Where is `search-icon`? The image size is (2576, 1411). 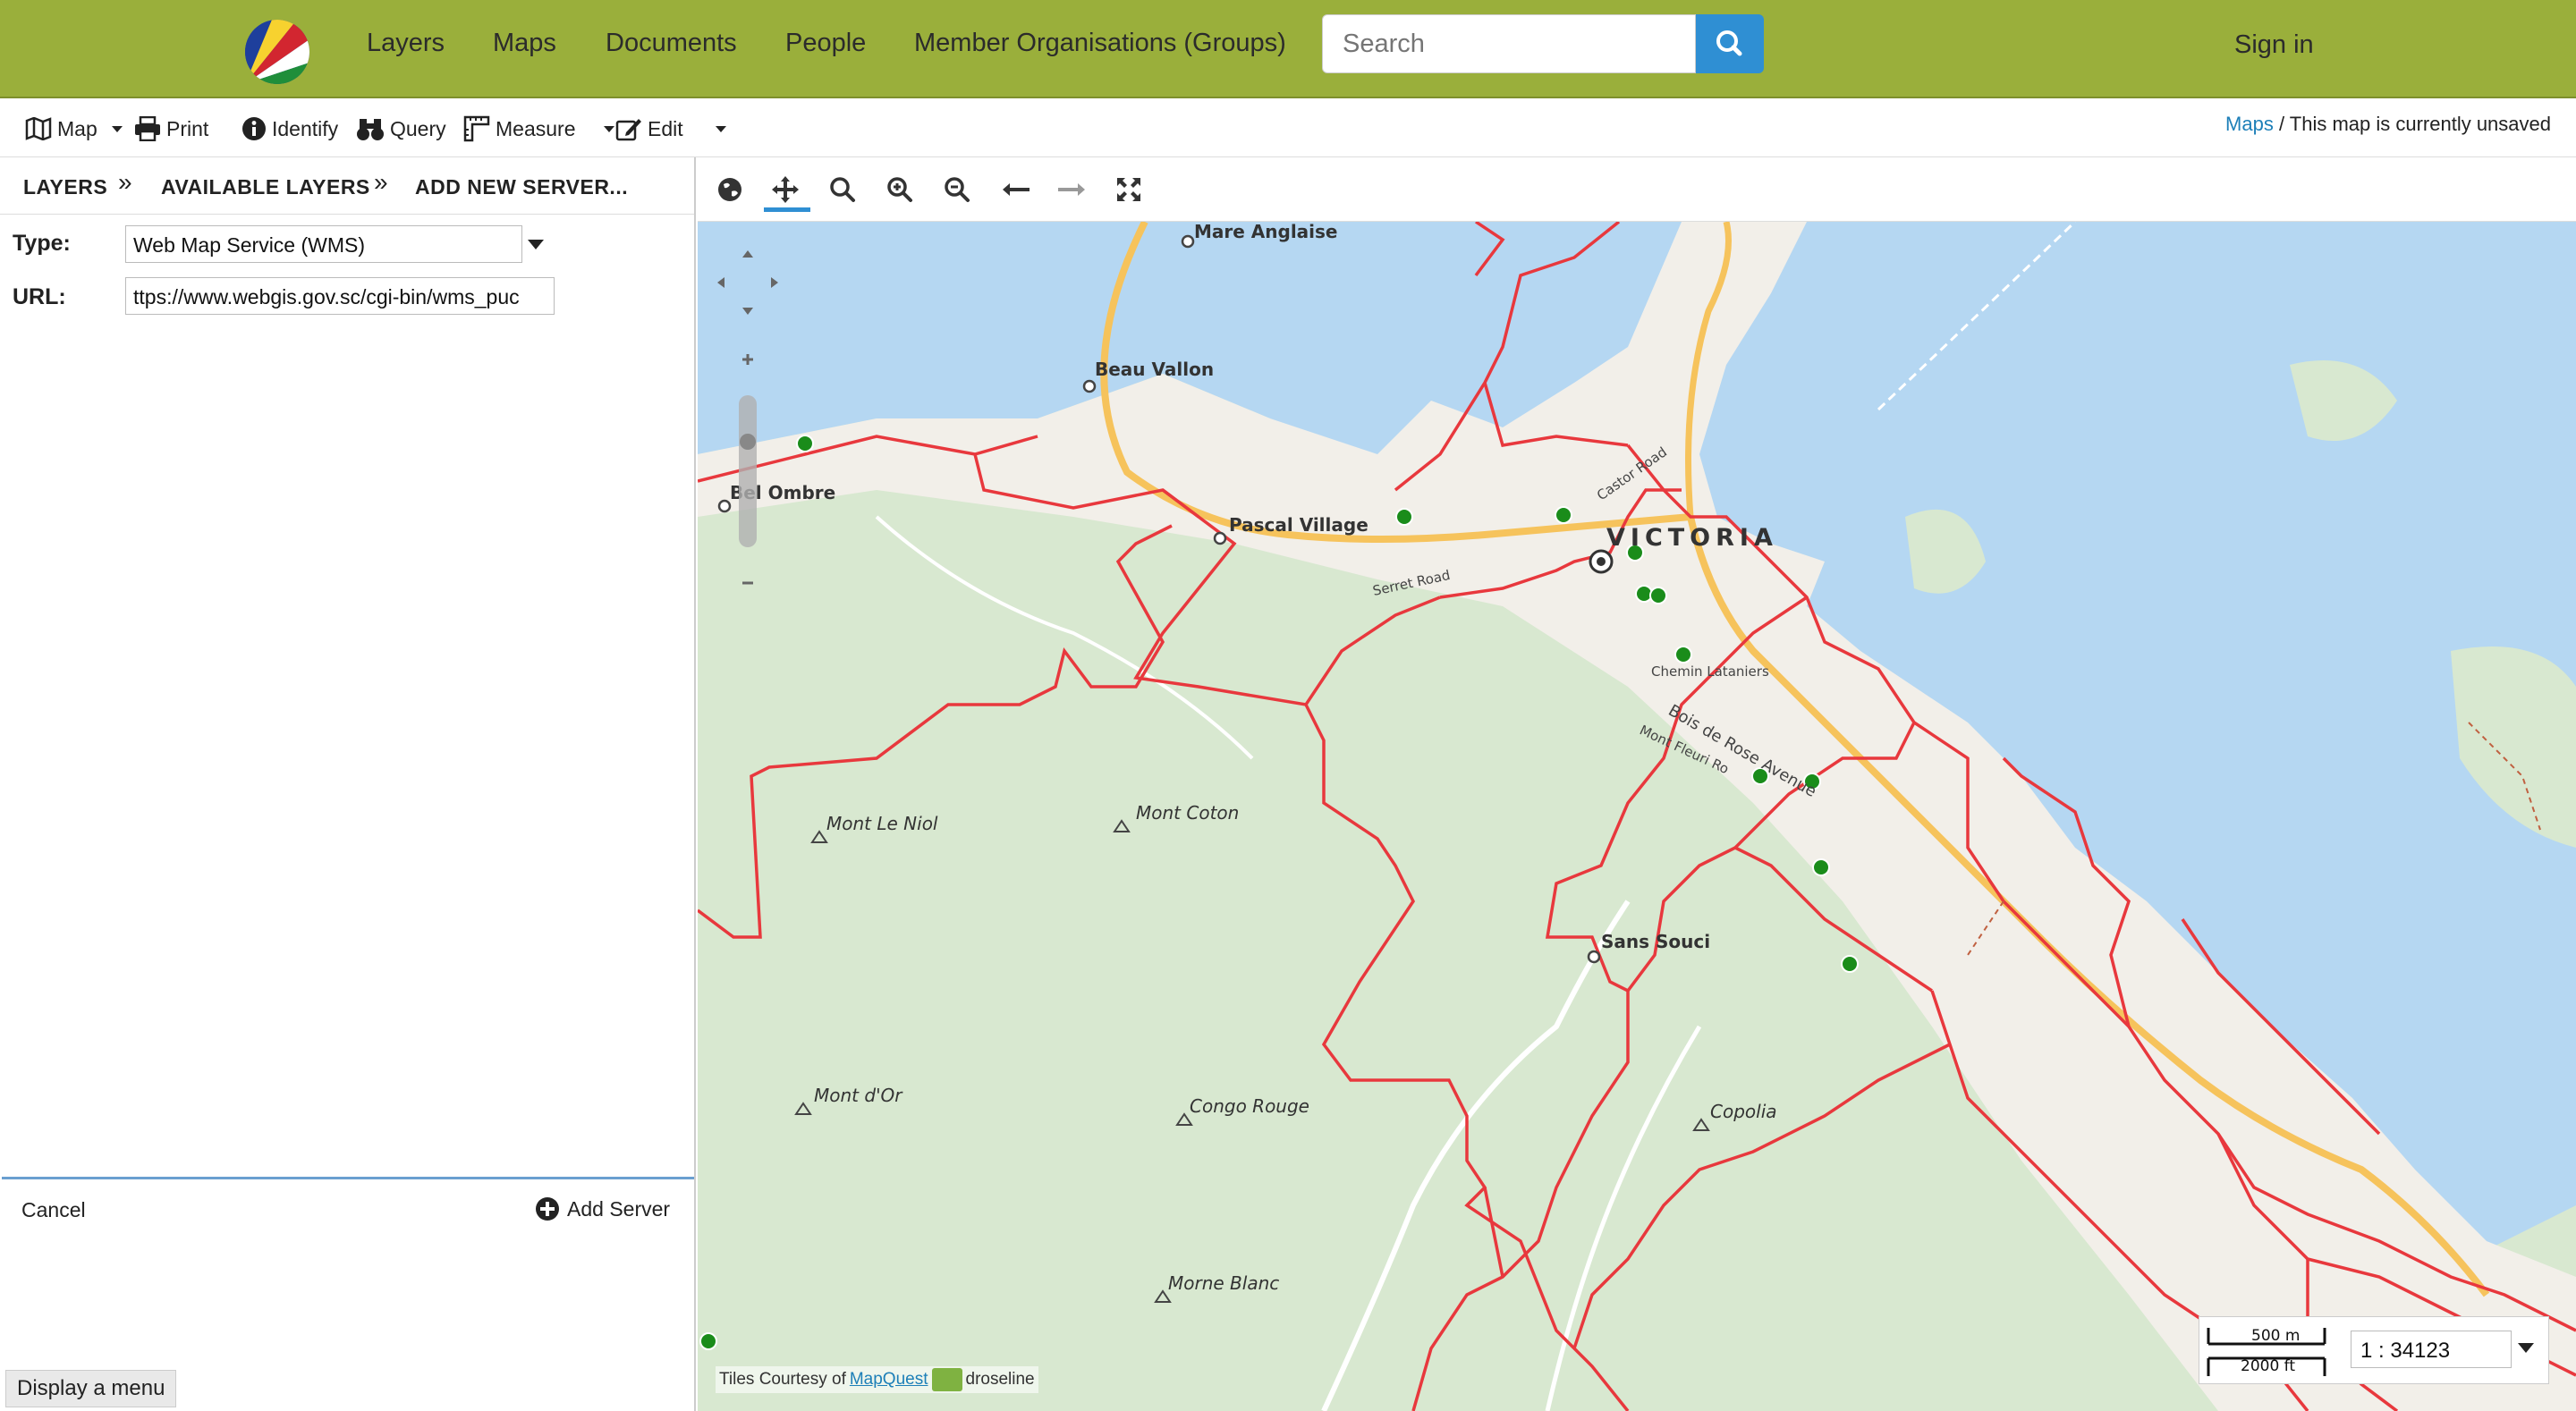
search-icon is located at coordinates (1729, 43).